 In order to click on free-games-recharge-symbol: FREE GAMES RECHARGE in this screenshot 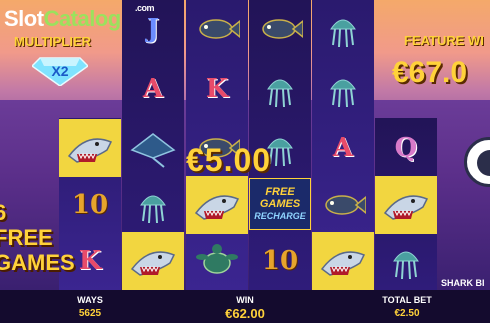, I will do `click(280, 204)`.